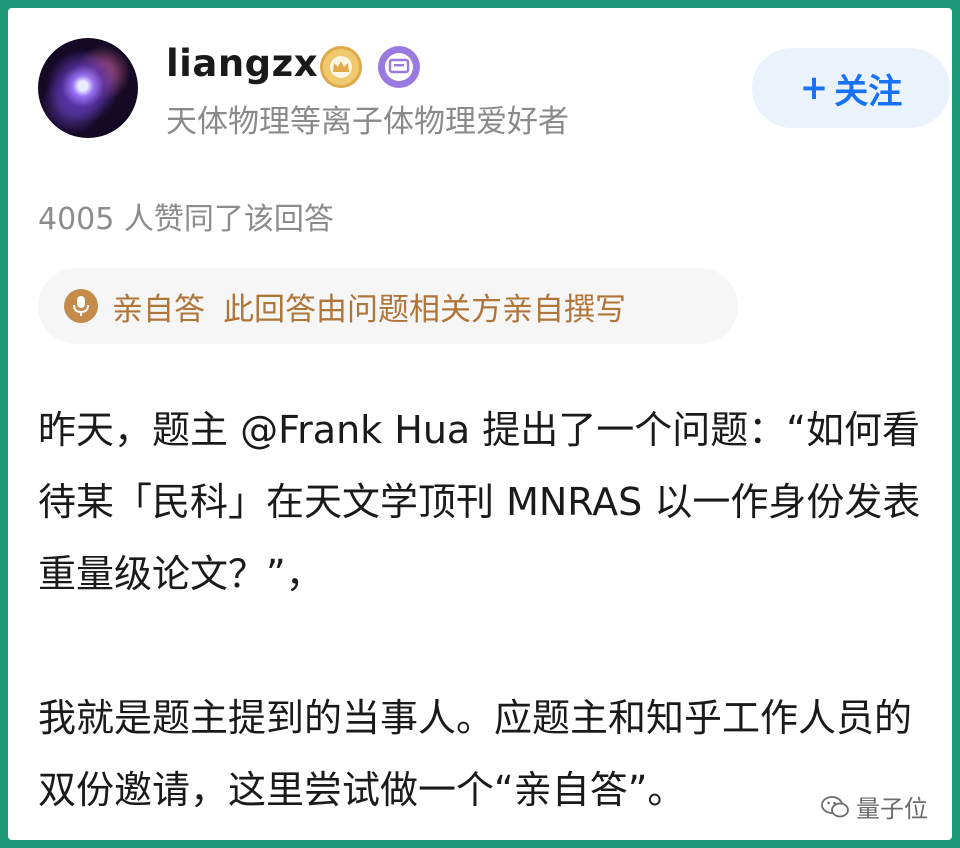 The image size is (960, 848). Describe the element at coordinates (88, 88) in the screenshot. I see `avatar` at that location.